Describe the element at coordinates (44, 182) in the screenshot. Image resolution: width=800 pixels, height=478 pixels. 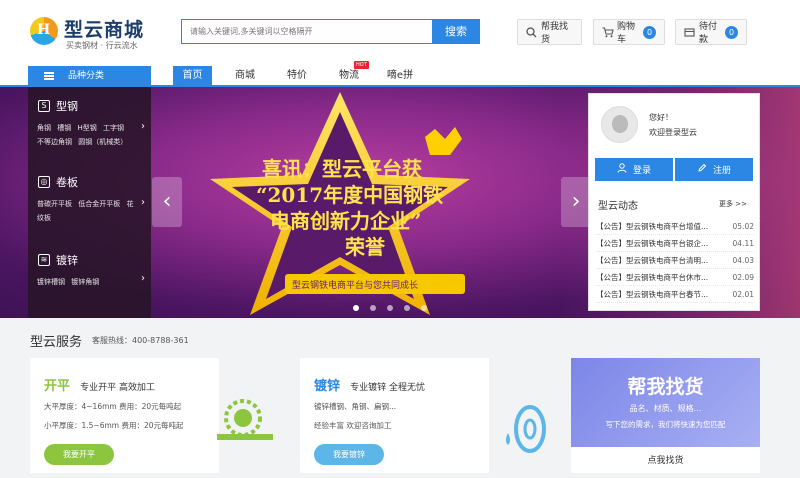
I see `coil-icon: ◎` at that location.